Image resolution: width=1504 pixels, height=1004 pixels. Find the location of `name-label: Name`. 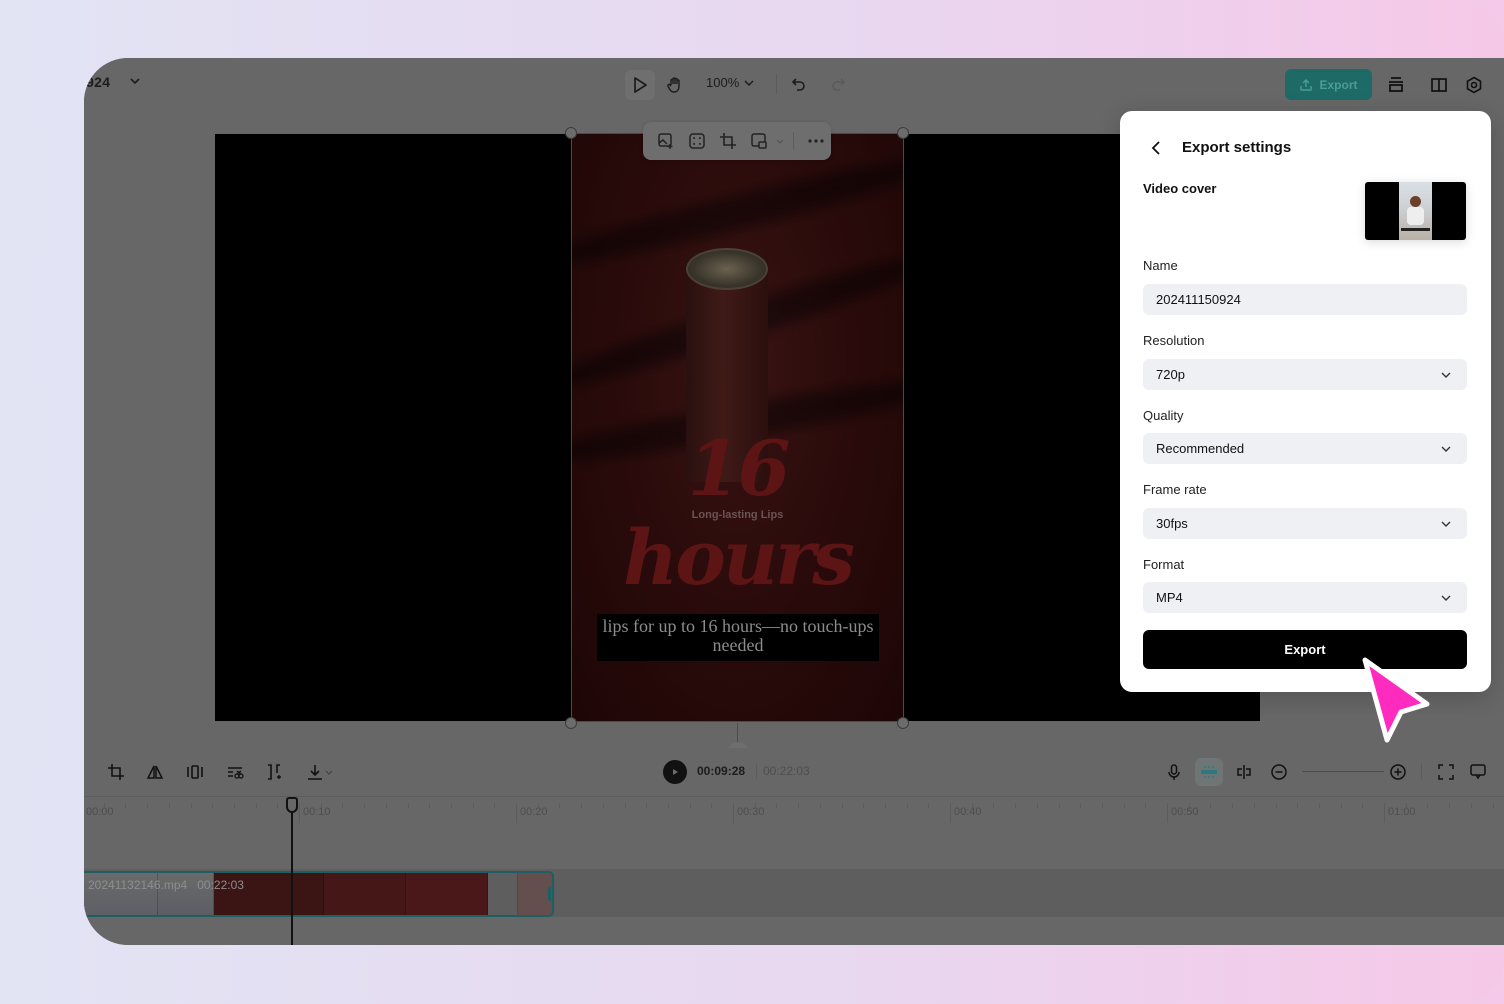

name-label: Name is located at coordinates (1160, 265).